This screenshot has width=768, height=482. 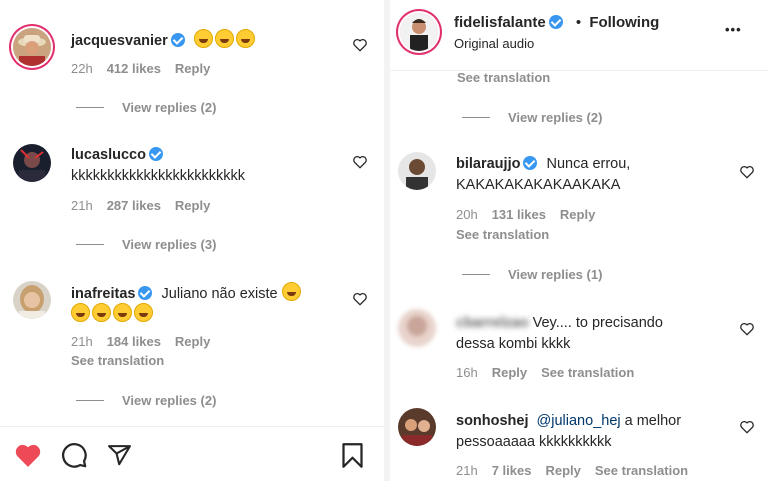 What do you see at coordinates (513, 344) in the screenshot?
I see `comment-text-continued: dessa kombi kkkk` at bounding box center [513, 344].